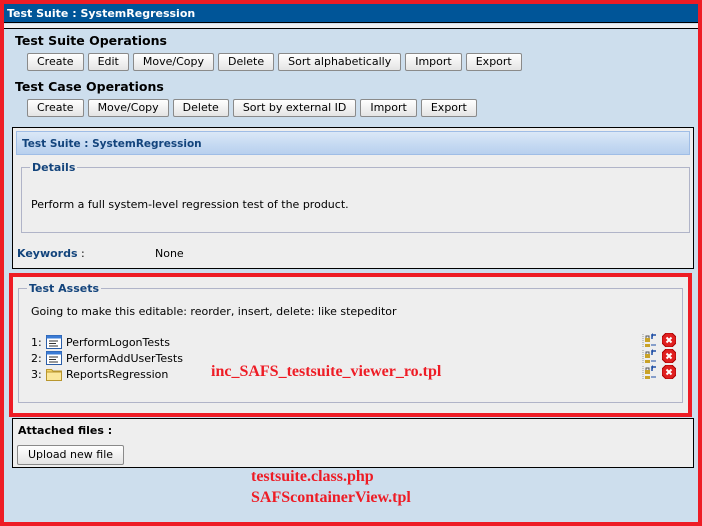 The image size is (702, 526). I want to click on case-move-copy-button: Move/Copy, so click(128, 108).